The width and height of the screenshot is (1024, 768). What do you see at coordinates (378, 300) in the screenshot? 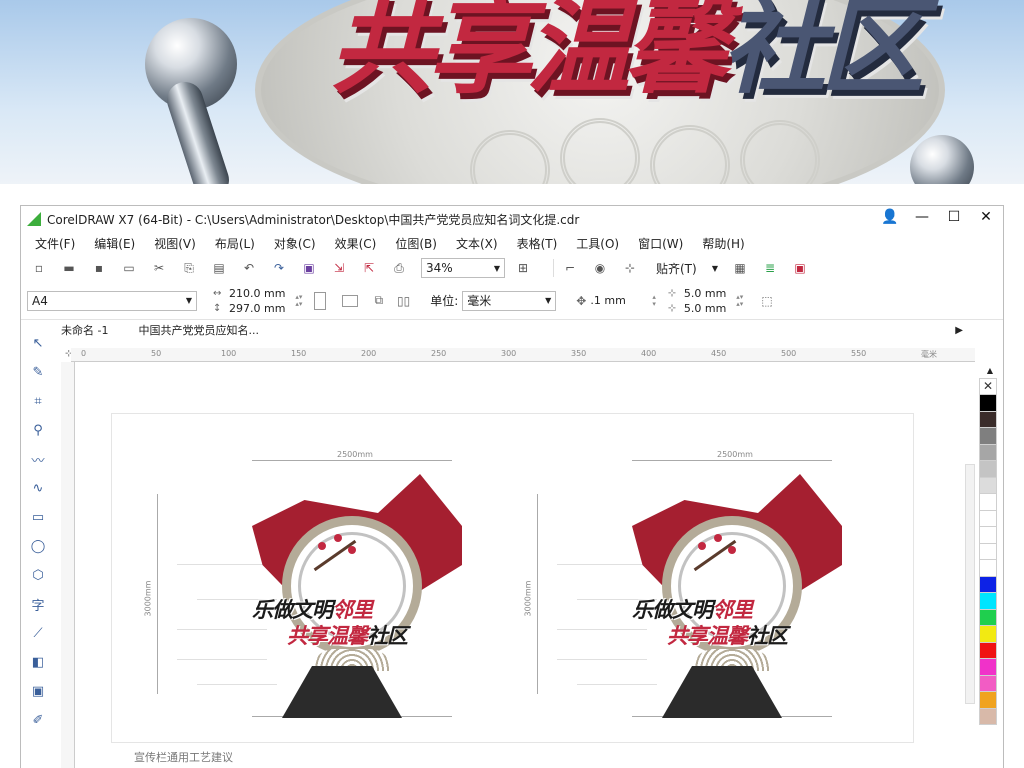
I see `all-pages-icon: ⧉` at bounding box center [378, 300].